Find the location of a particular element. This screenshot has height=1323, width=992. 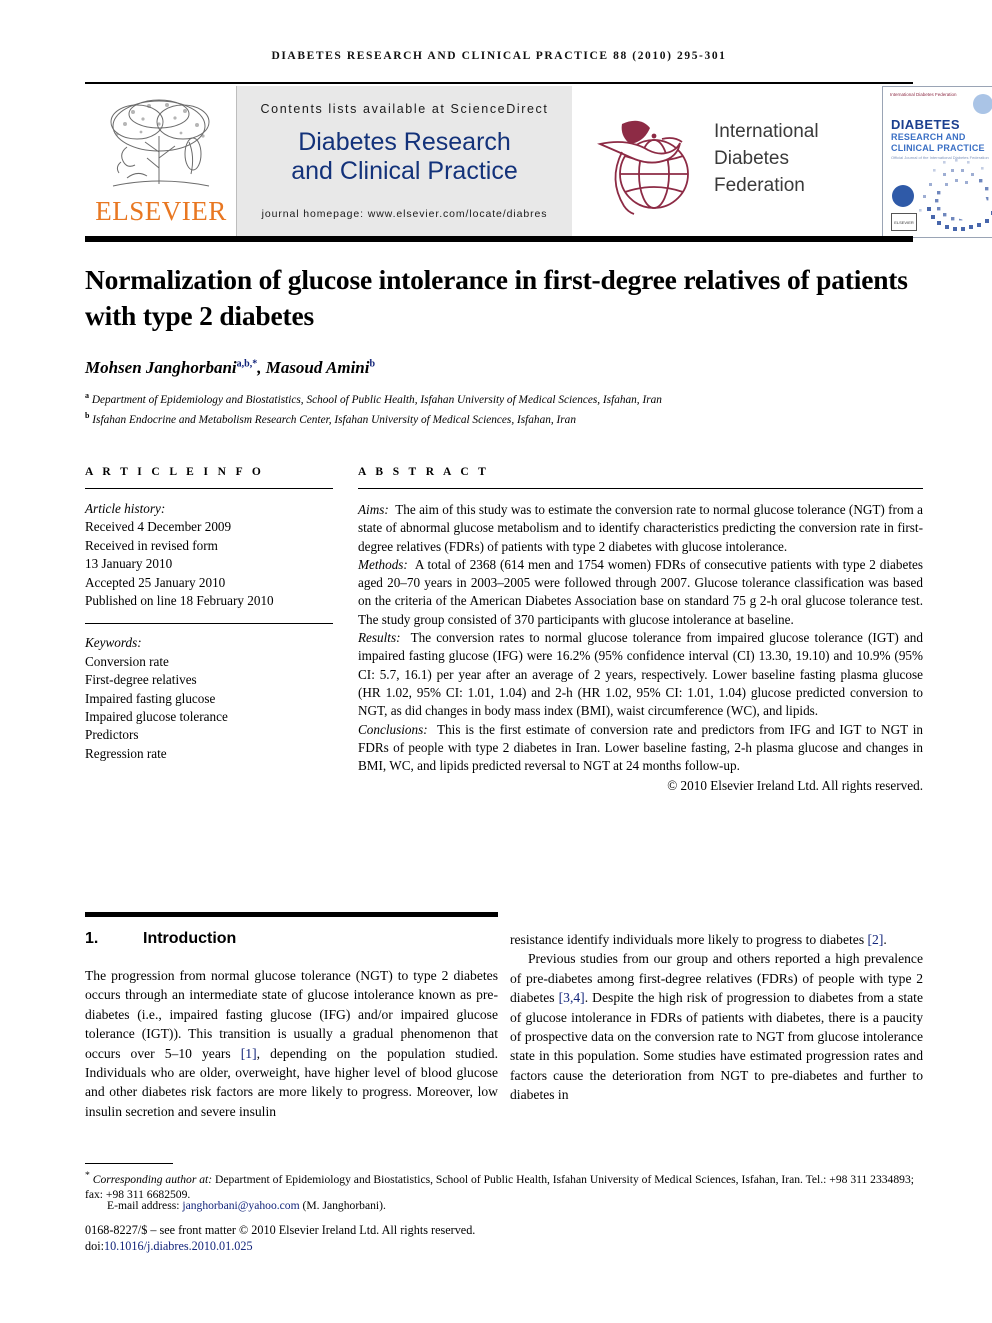

article-info-divider is located at coordinates (209, 488).